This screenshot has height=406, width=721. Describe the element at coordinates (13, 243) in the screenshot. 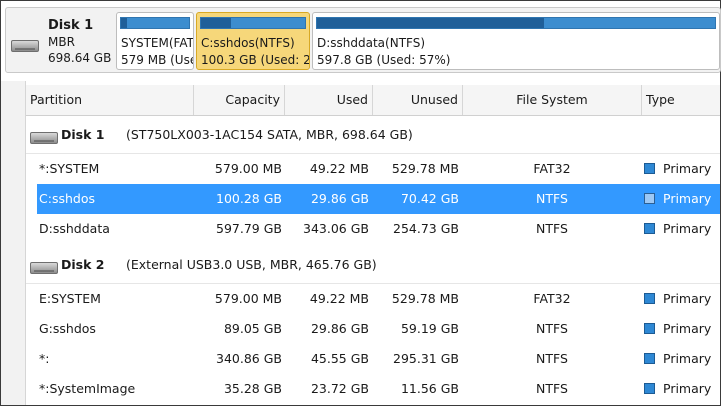

I see `list-gutter` at that location.